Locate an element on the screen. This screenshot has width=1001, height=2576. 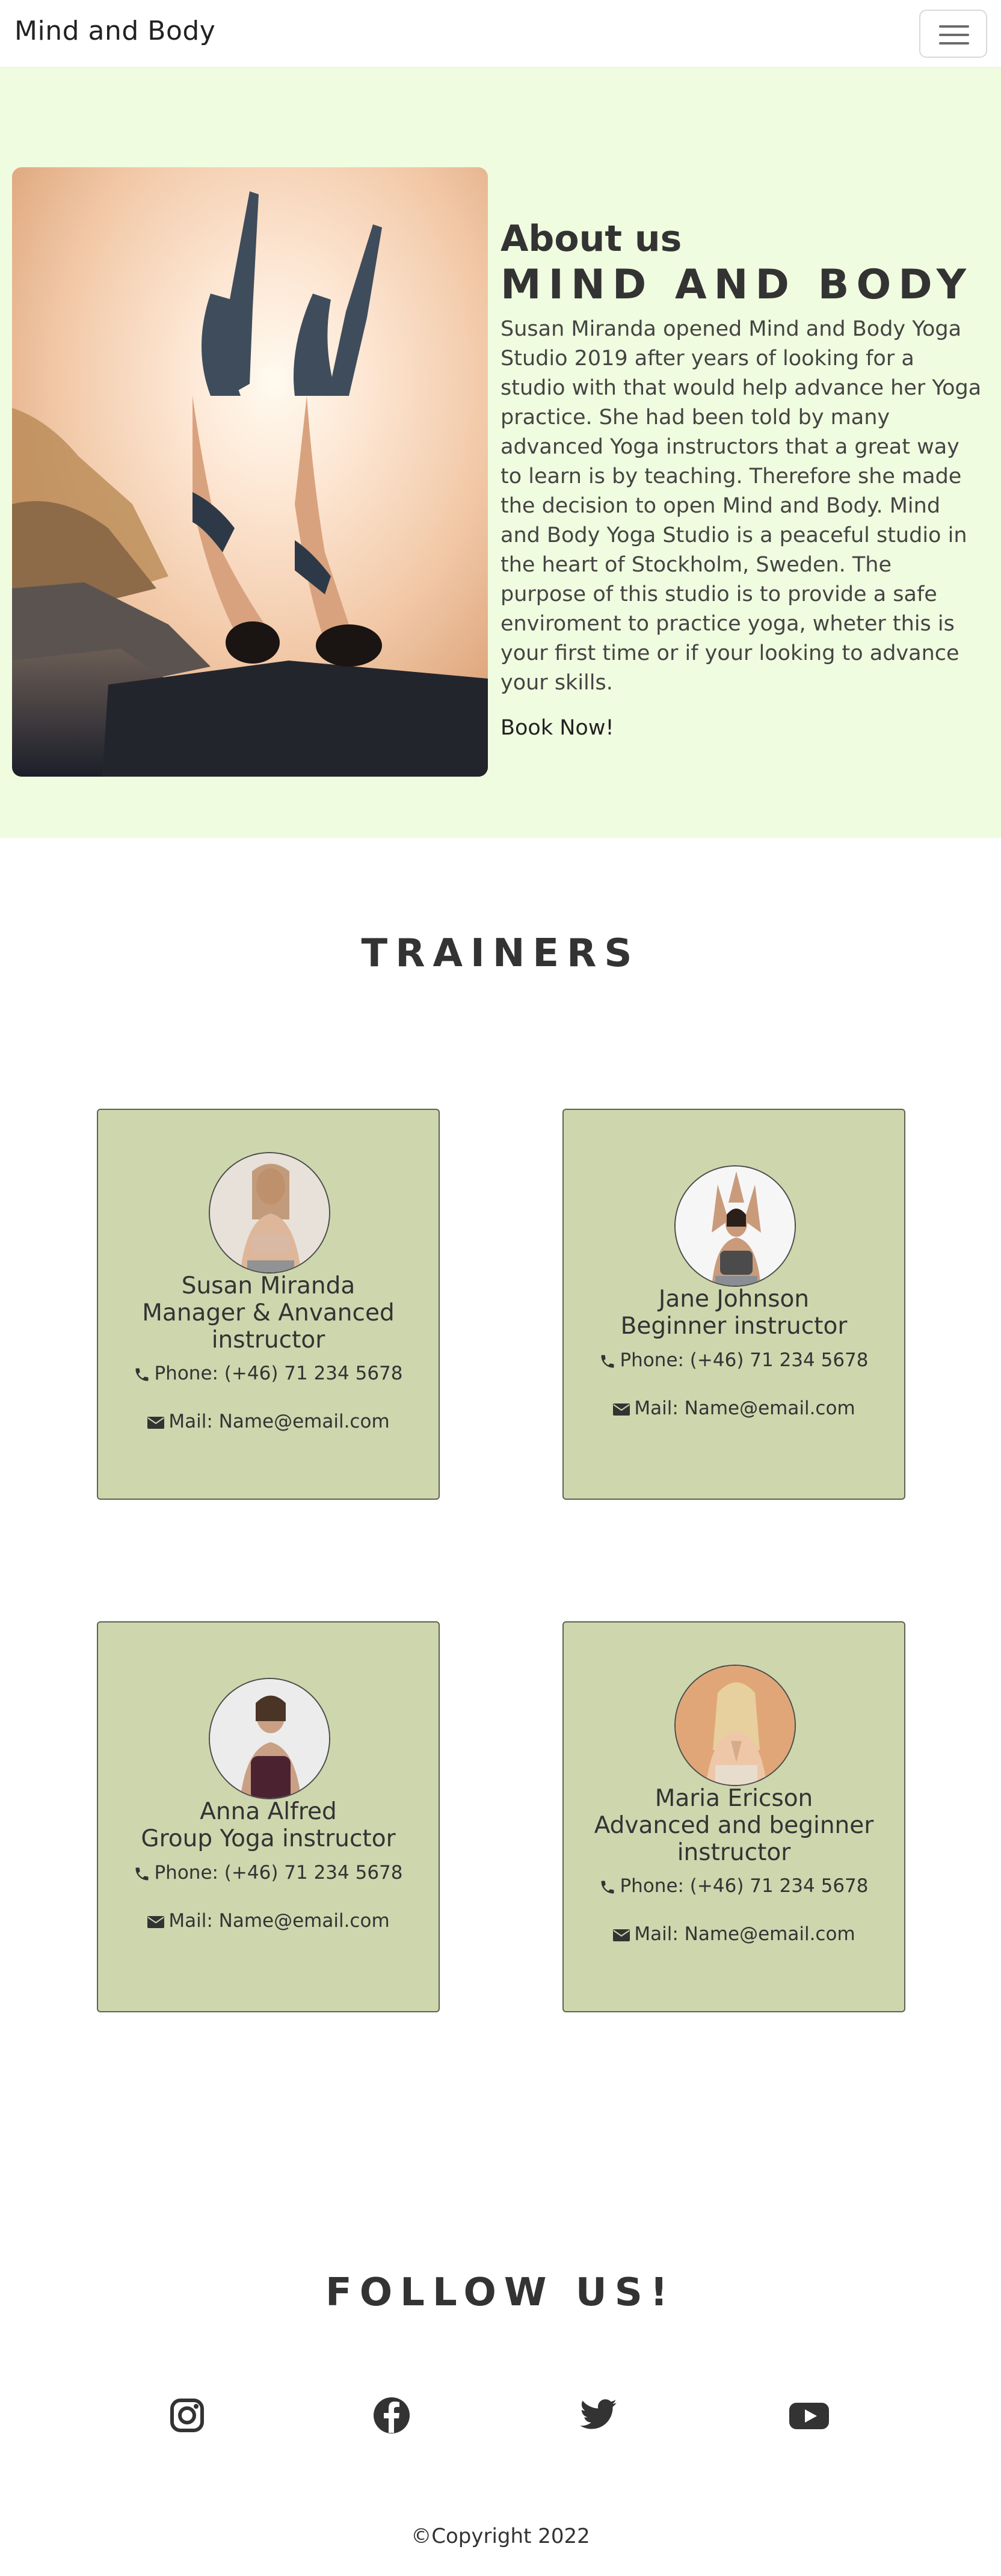
trainer-role: Group Yoga instructor is located at coordinates (268, 1838).